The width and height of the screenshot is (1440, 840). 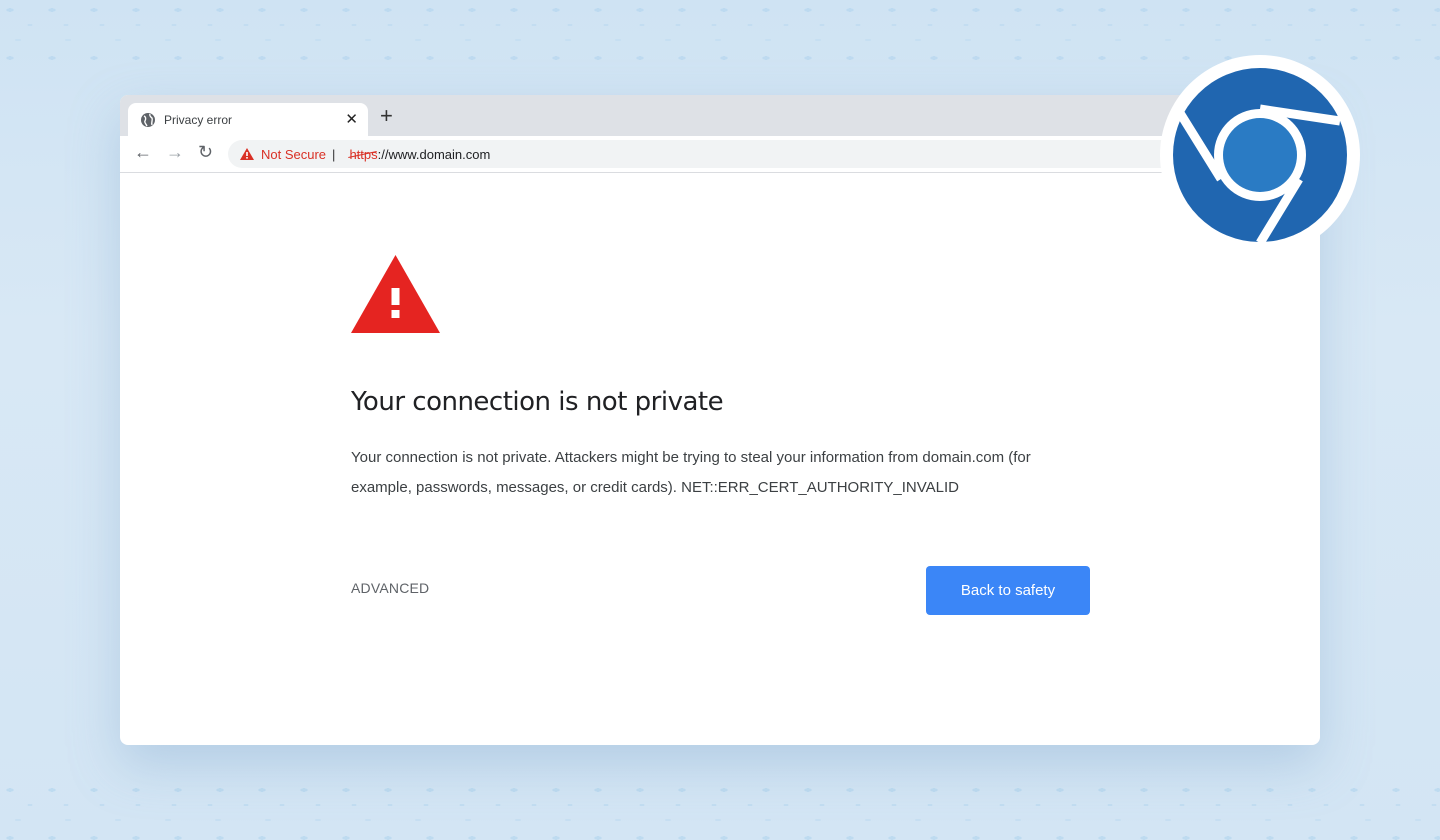 I want to click on new-tab-button: +, so click(x=386, y=116).